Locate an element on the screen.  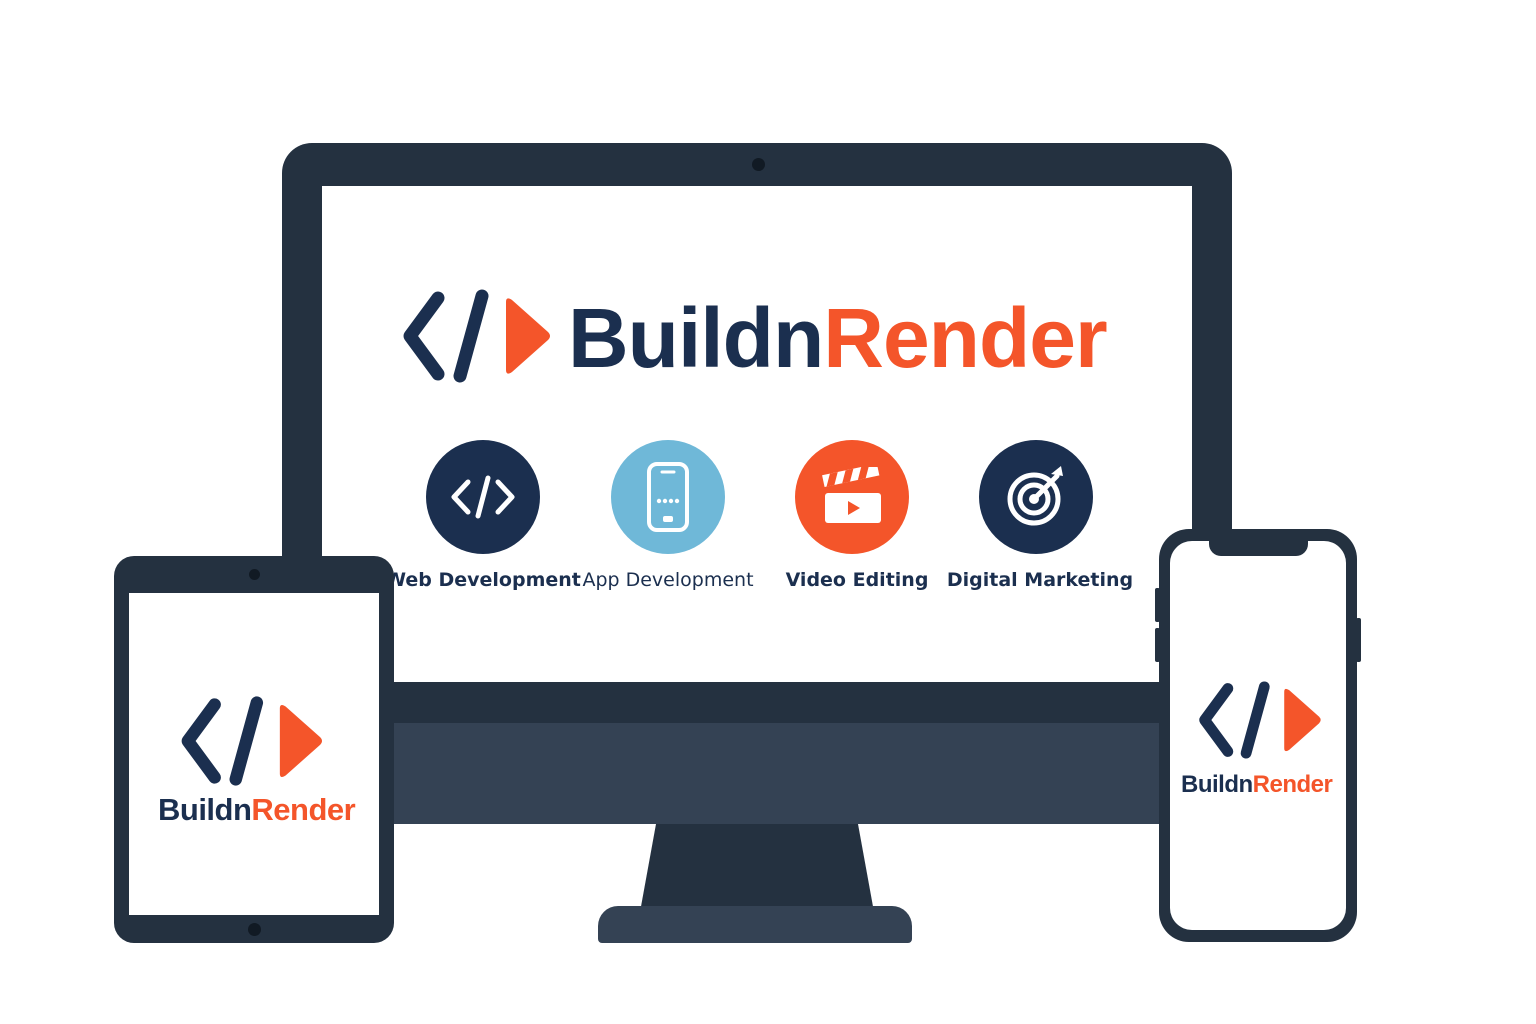
phone-brand-part2: Render is located at coordinates (1292, 784).